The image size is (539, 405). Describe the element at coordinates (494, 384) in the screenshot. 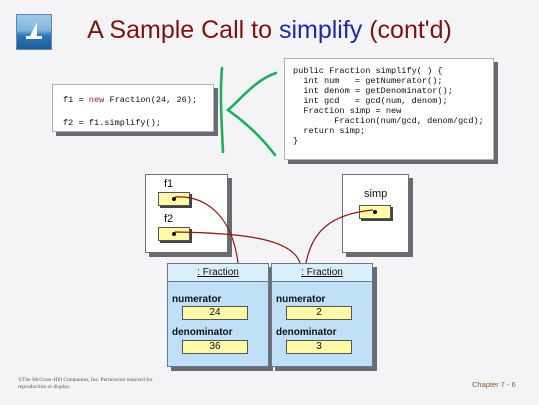

I see `slide-number: Chapter 7 - 6` at that location.